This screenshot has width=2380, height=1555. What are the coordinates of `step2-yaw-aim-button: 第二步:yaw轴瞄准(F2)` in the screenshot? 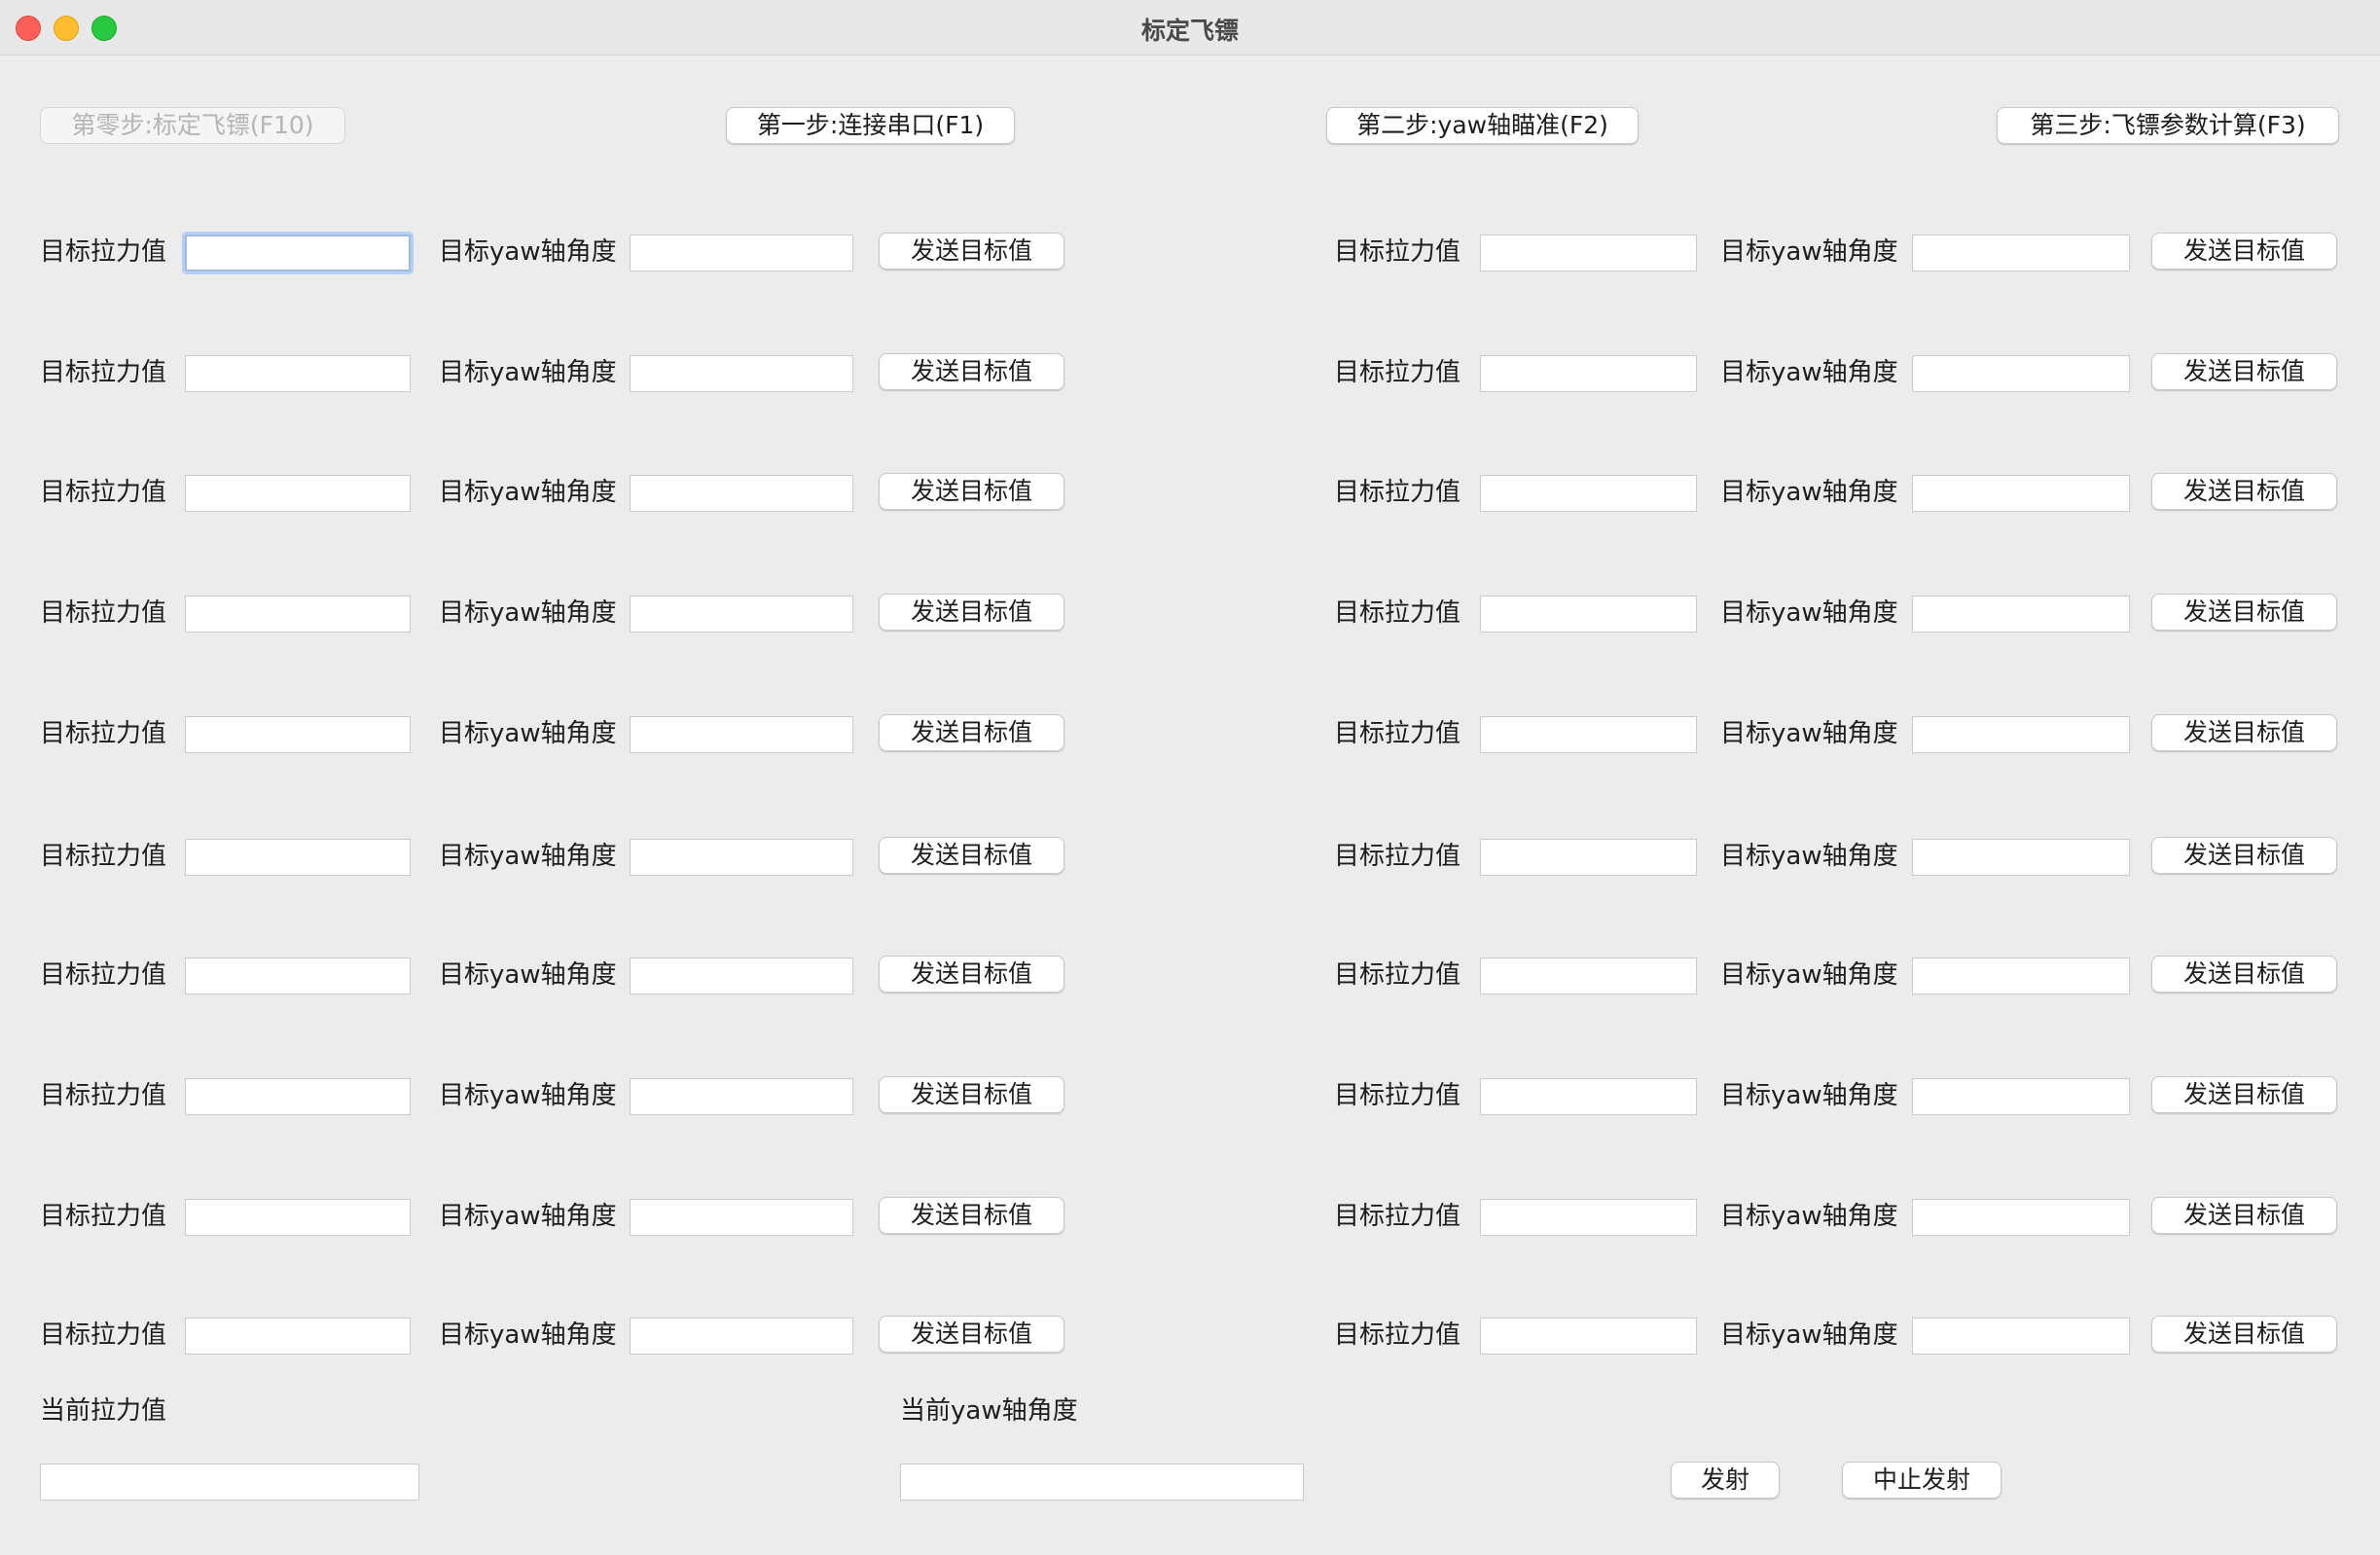 It's located at (1482, 125).